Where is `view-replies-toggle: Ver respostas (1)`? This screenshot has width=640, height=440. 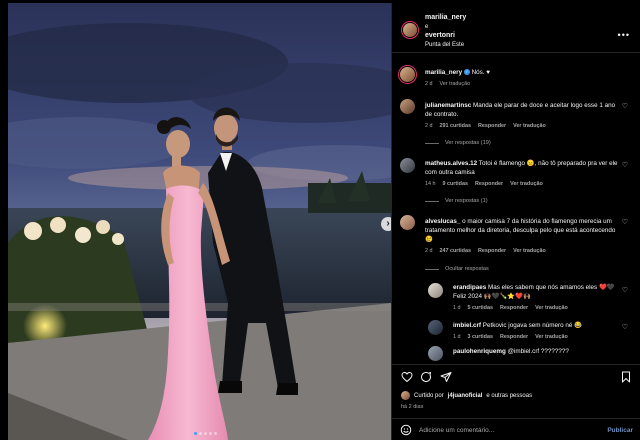
view-replies-toggle: Ver respostas (1) is located at coordinates (456, 201).